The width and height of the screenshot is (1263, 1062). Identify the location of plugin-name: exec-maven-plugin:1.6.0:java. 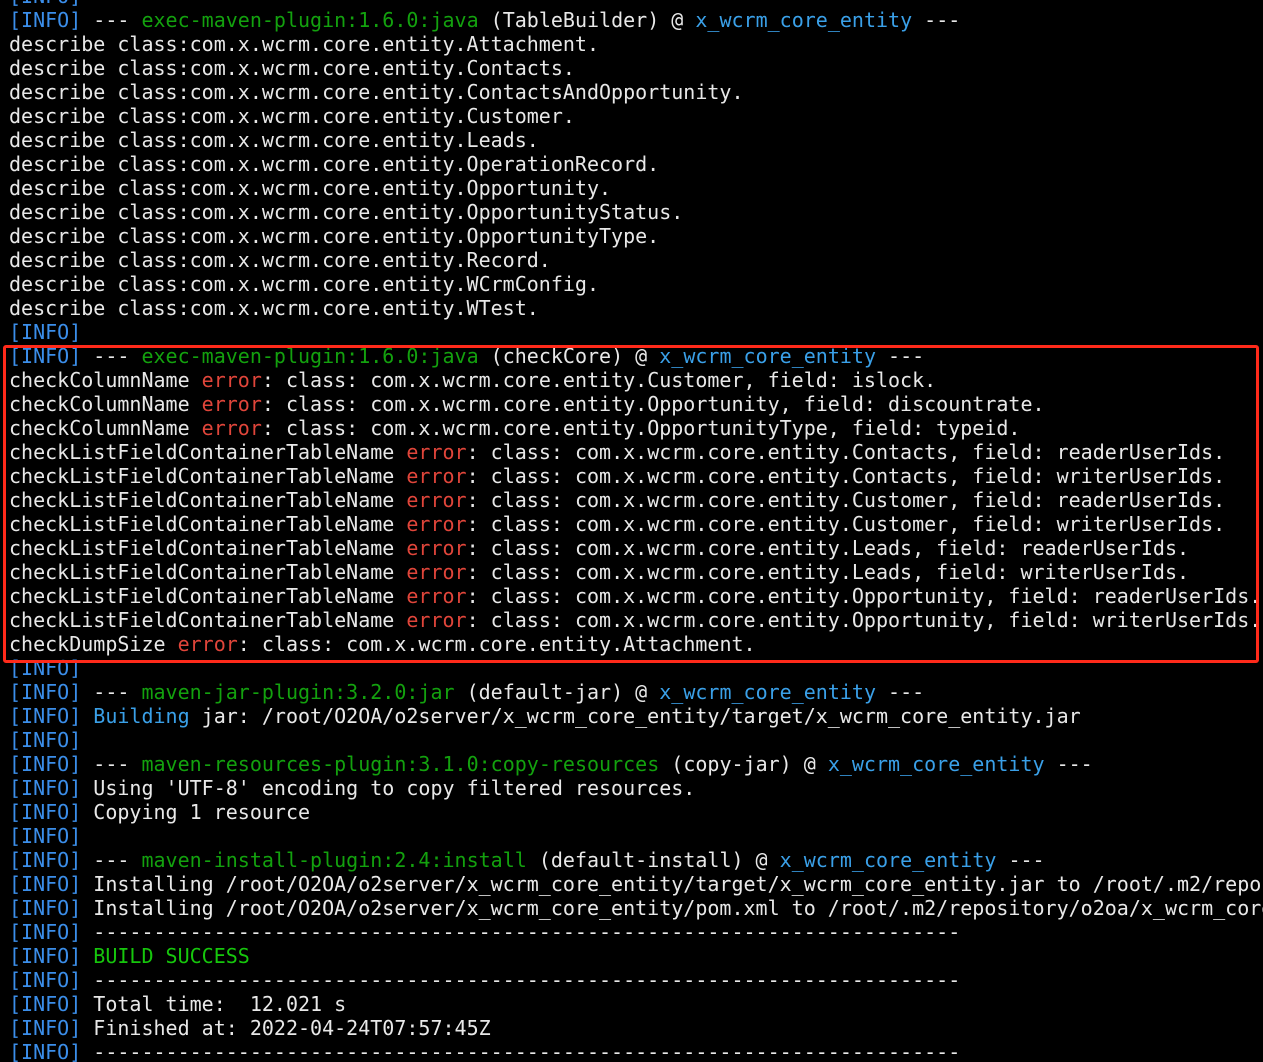
(310, 356).